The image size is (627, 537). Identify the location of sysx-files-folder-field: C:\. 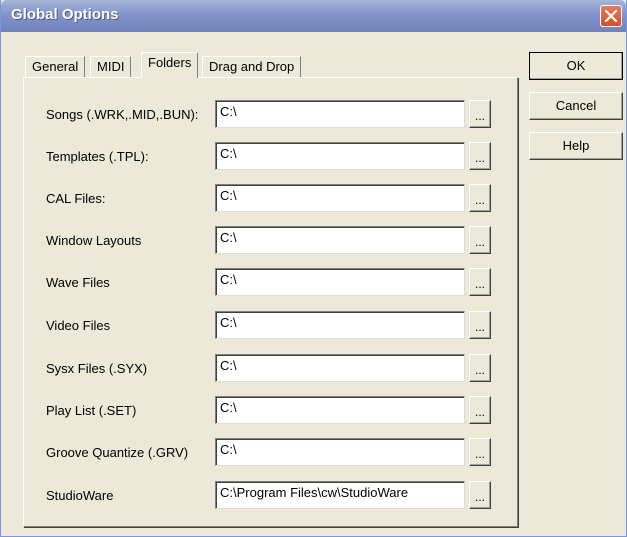
(340, 368).